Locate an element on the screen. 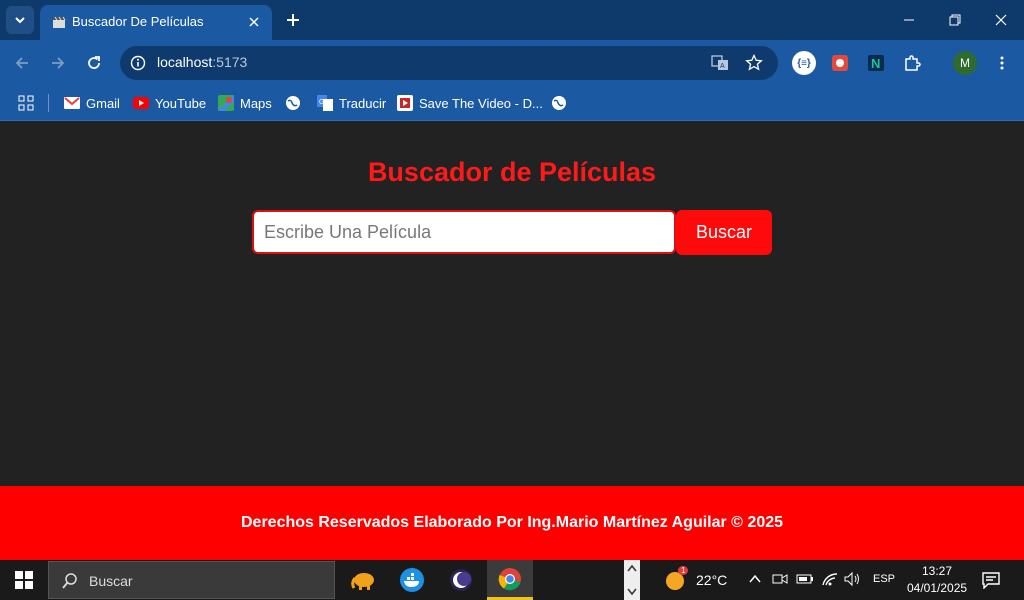 This screenshot has height=600, width=1024. browser-toolbar: localhost:5173 A {≡} N M is located at coordinates (512, 63).